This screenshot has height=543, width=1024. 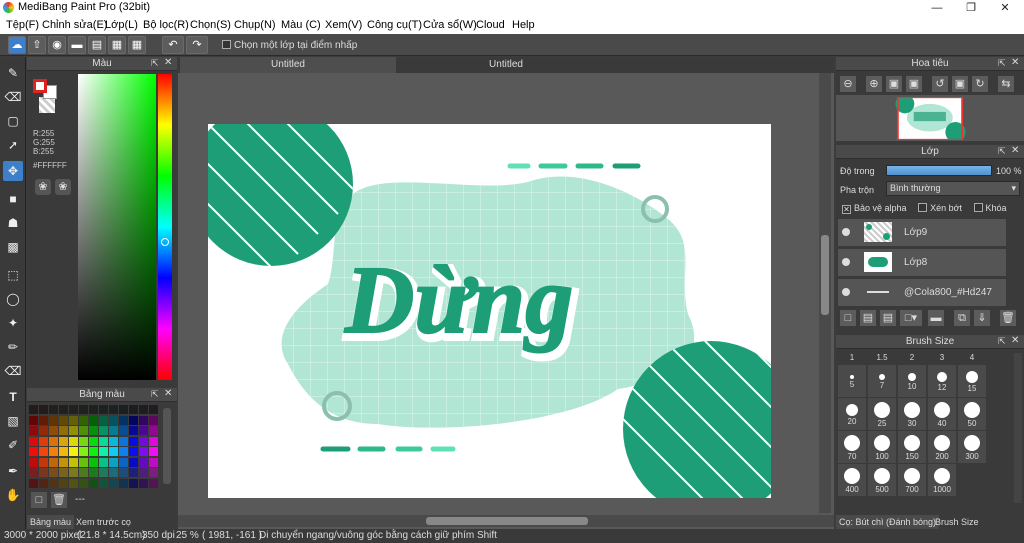 What do you see at coordinates (972, 447) in the screenshot?
I see `brush-size-300: 300` at bounding box center [972, 447].